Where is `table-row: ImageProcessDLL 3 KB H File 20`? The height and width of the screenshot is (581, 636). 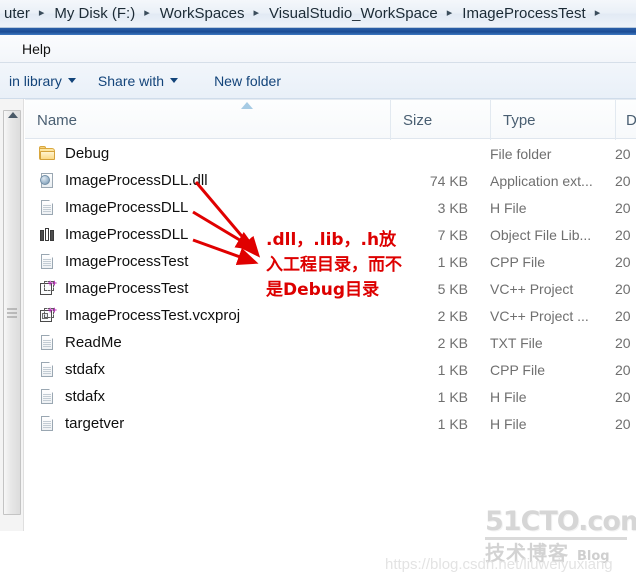
table-row: ImageProcessDLL 3 KB H File 20 is located at coordinates (330, 207).